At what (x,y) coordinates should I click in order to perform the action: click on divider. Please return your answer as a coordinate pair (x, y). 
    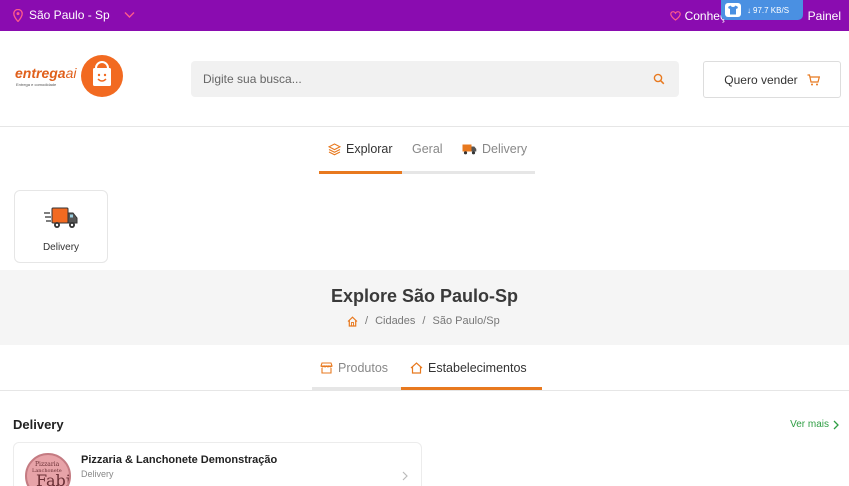
    Looking at the image, I should click on (424, 390).